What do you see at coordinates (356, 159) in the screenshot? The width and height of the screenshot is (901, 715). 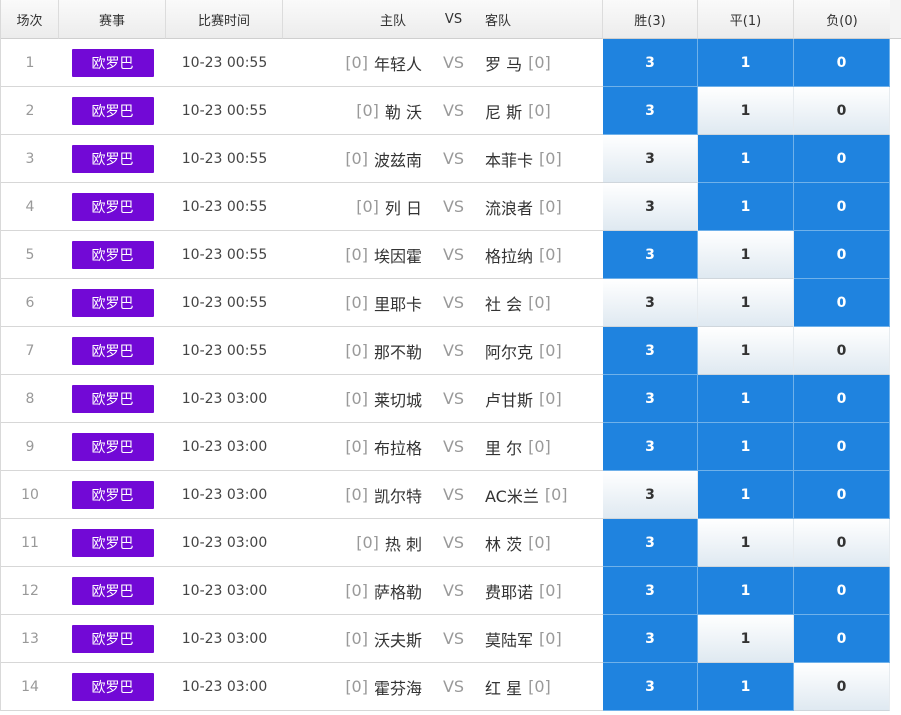 I see `home-team-cell: [0] 波兹南` at bounding box center [356, 159].